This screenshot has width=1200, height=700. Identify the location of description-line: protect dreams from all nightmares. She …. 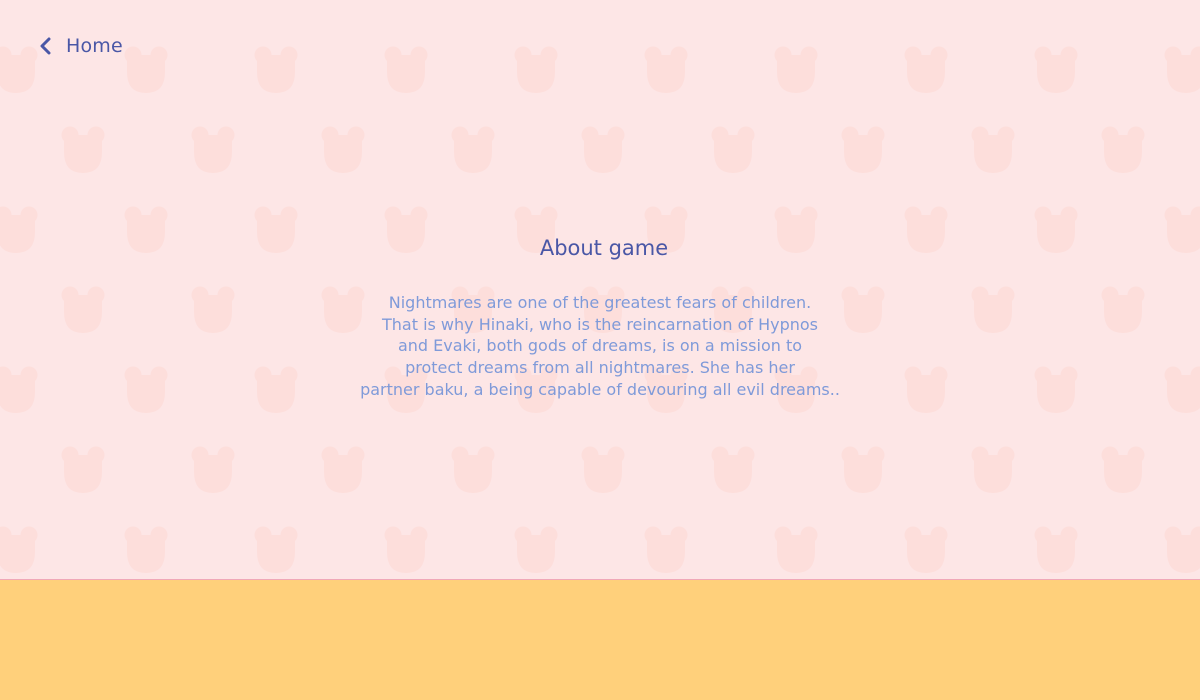
(600, 368).